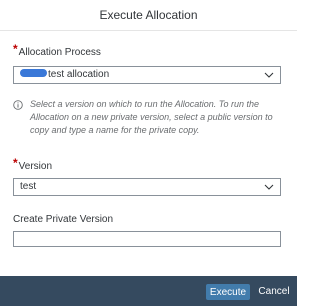 Image resolution: width=320 pixels, height=306 pixels. What do you see at coordinates (35, 166) in the screenshot?
I see `version-label-text: Version` at bounding box center [35, 166].